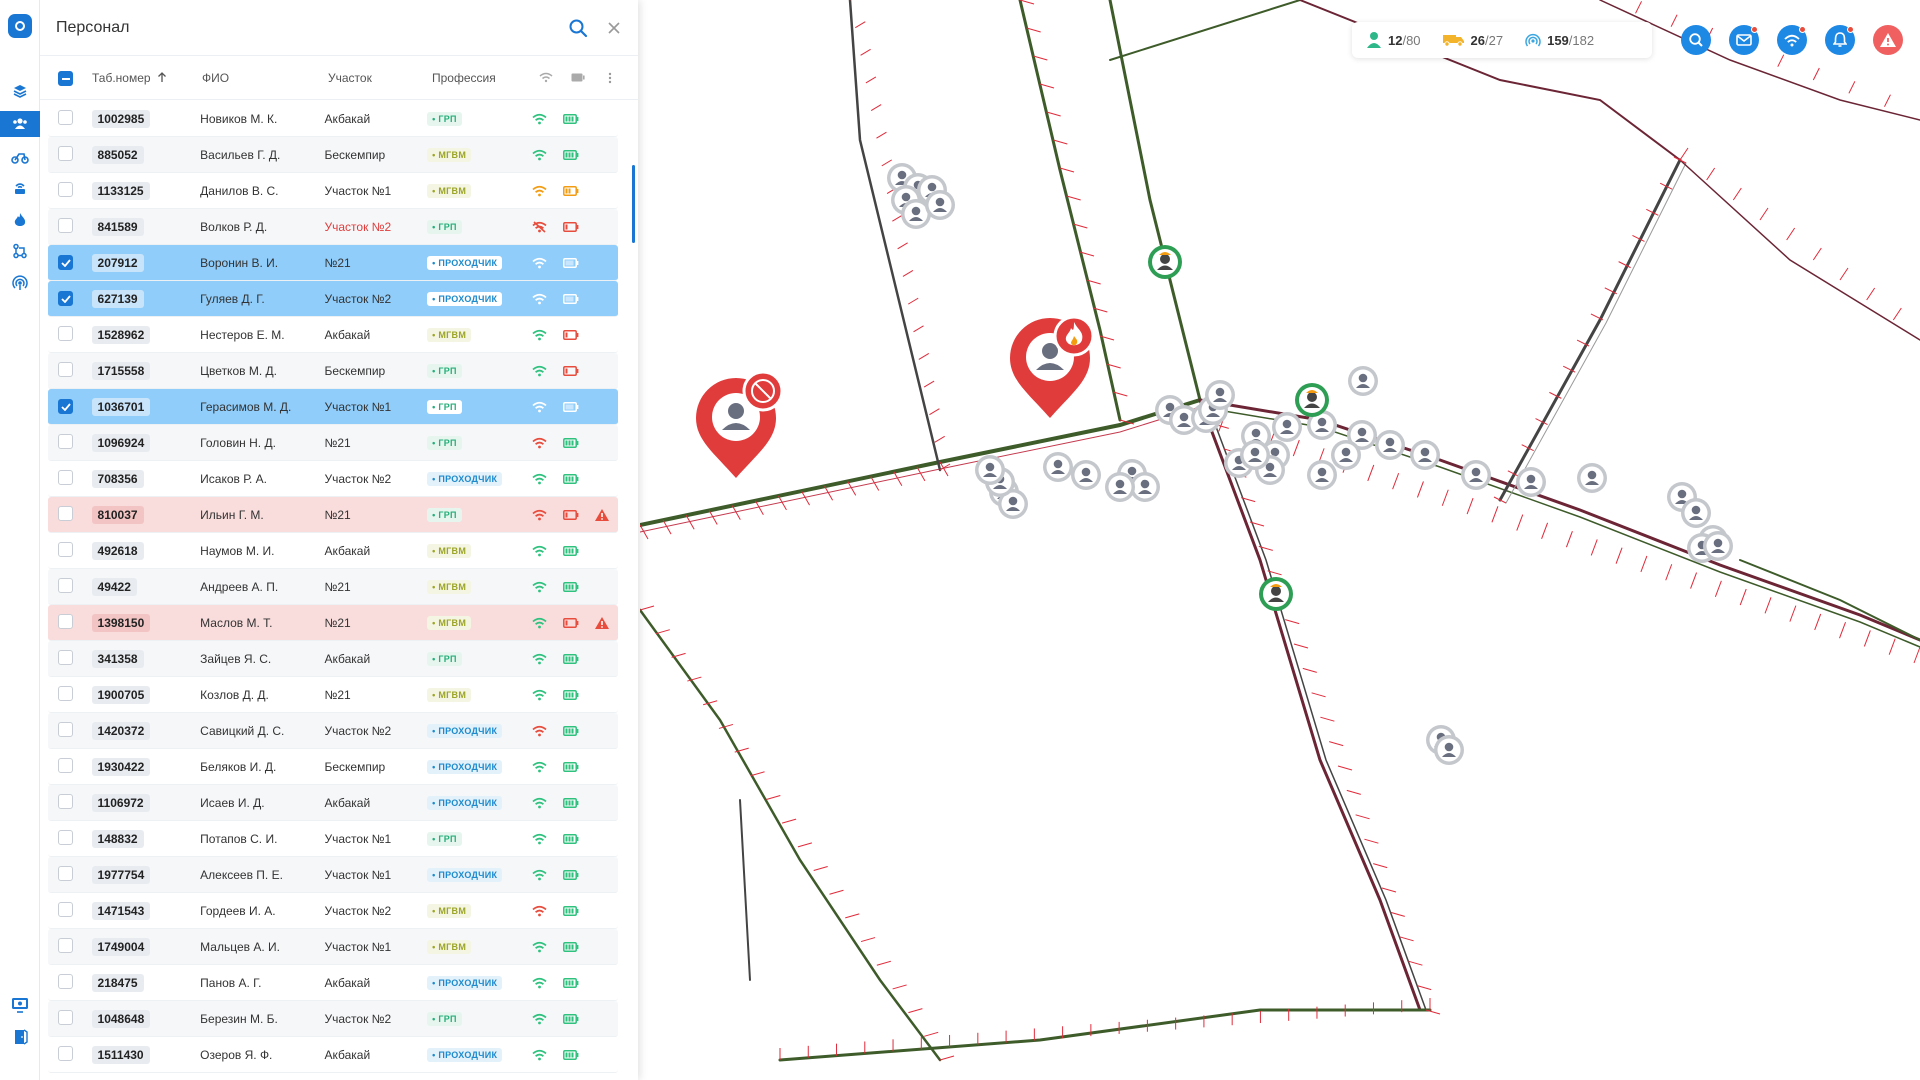  What do you see at coordinates (65, 79) in the screenshot?
I see `select-all-checkbox` at bounding box center [65, 79].